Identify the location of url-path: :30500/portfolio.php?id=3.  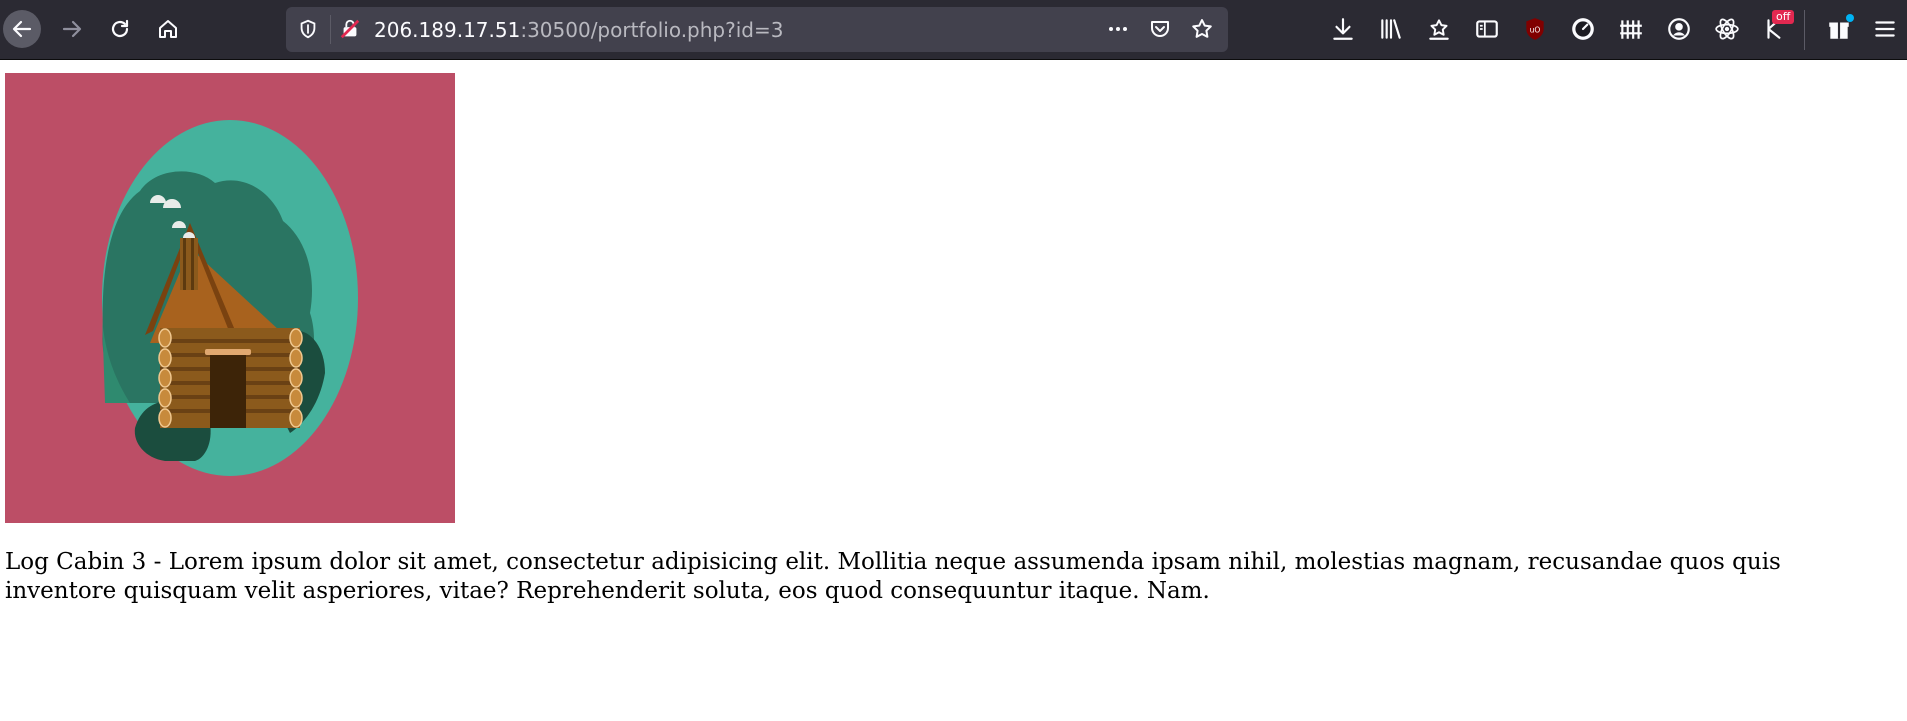
(652, 30).